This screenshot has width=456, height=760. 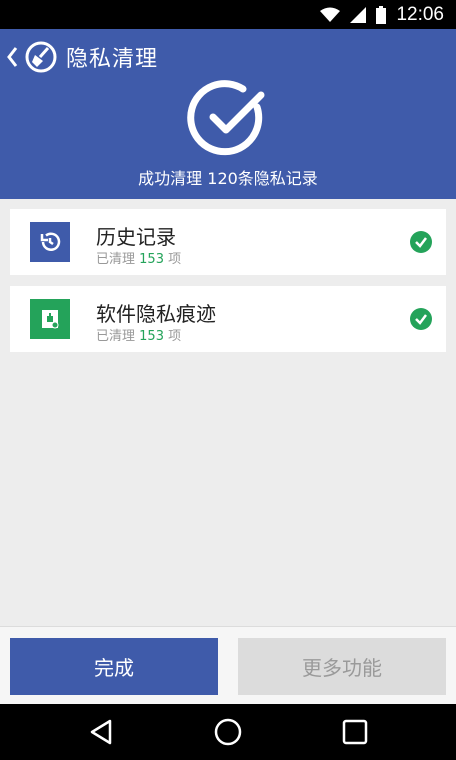 What do you see at coordinates (228, 319) in the screenshot?
I see `list-item-app-privacy: 软件隐私痕迹 已清理 153 项` at bounding box center [228, 319].